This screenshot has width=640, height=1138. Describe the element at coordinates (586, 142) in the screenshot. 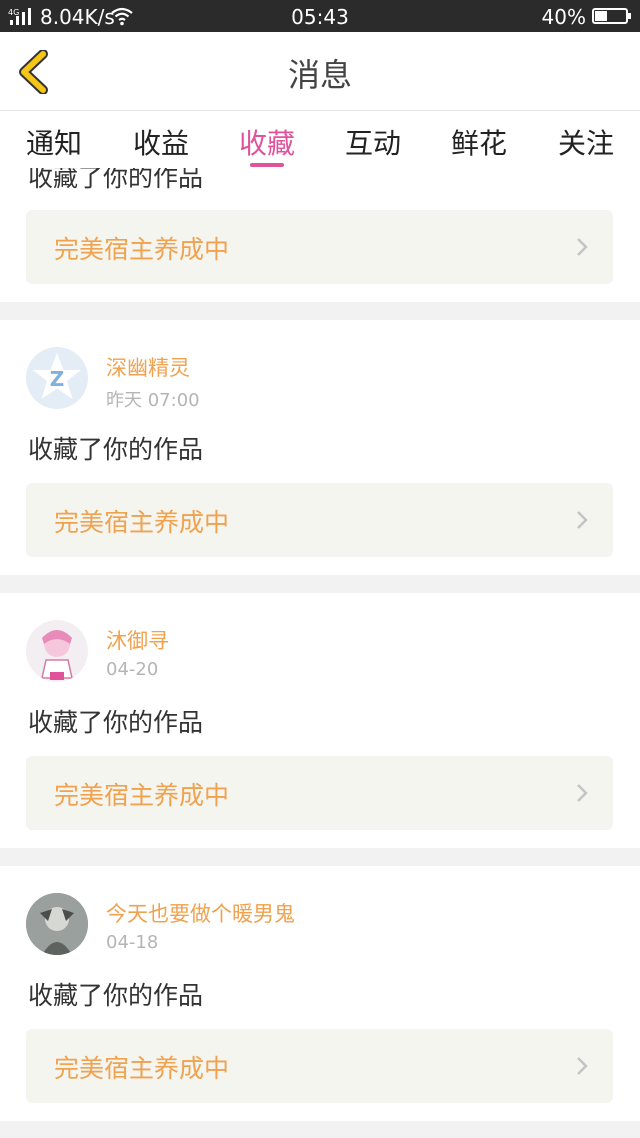

I see `tab-following: 关注` at that location.